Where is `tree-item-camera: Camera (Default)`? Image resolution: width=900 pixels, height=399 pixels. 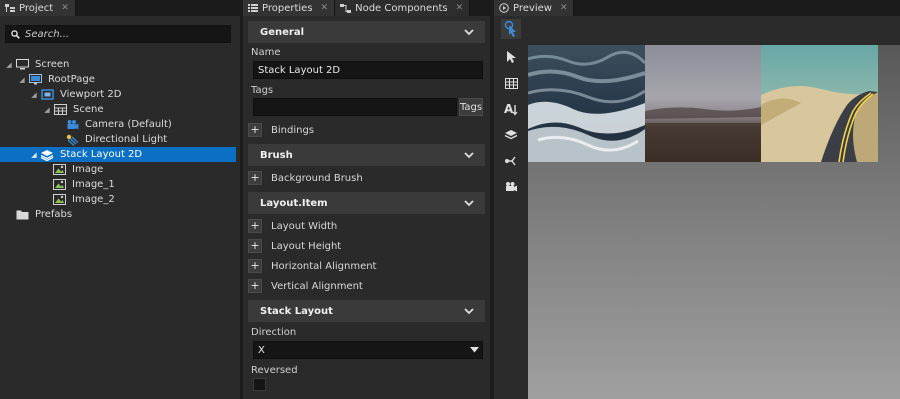
tree-item-camera: Camera (Default) is located at coordinates (120, 124).